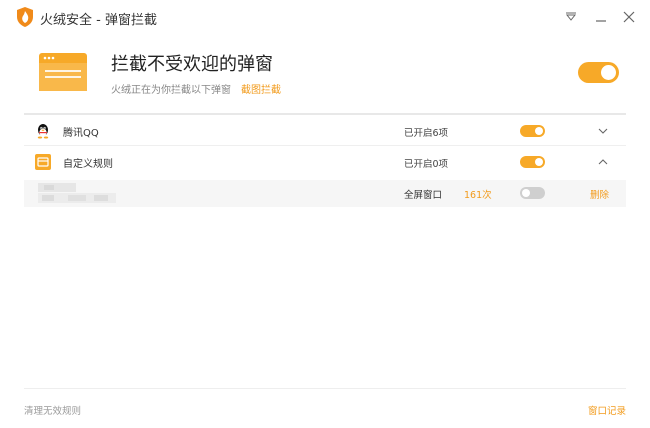 The image size is (650, 428). What do you see at coordinates (601, 17) in the screenshot?
I see `minimize-button` at bounding box center [601, 17].